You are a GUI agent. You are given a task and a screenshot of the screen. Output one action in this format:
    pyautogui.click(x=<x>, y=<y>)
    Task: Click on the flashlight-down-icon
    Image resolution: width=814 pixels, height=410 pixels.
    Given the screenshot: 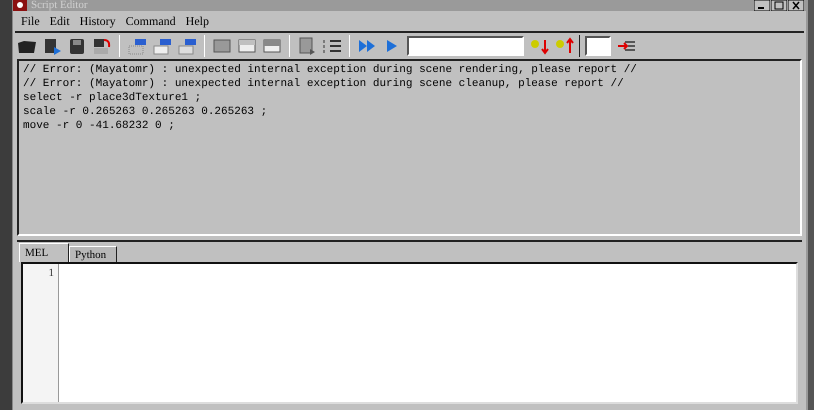 What is the action you would take?
    pyautogui.click(x=539, y=46)
    